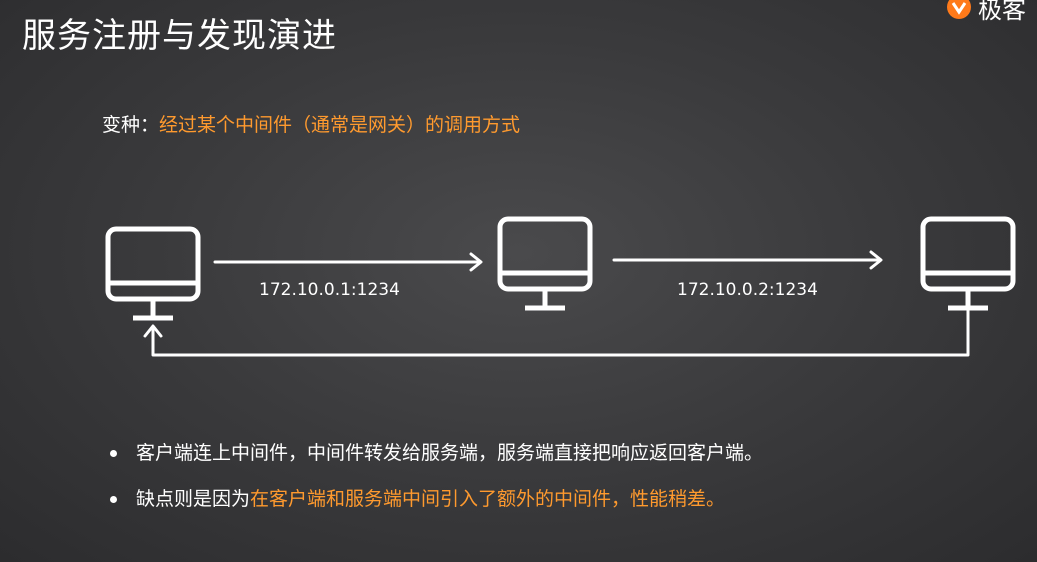 This screenshot has width=1037, height=562. What do you see at coordinates (193, 499) in the screenshot?
I see `bullet-text: 缺点则是因为` at bounding box center [193, 499].